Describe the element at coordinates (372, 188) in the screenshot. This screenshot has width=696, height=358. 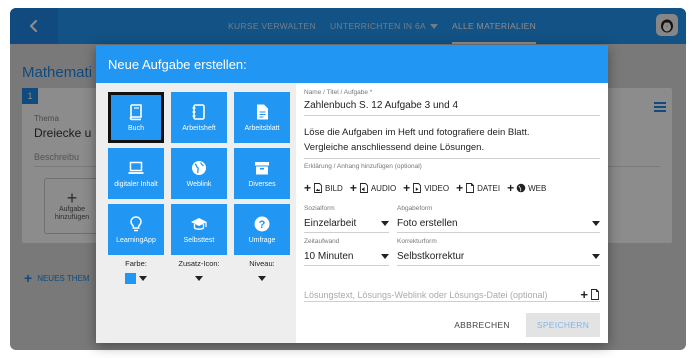
I see `add-audio-button: + AUDIO` at that location.